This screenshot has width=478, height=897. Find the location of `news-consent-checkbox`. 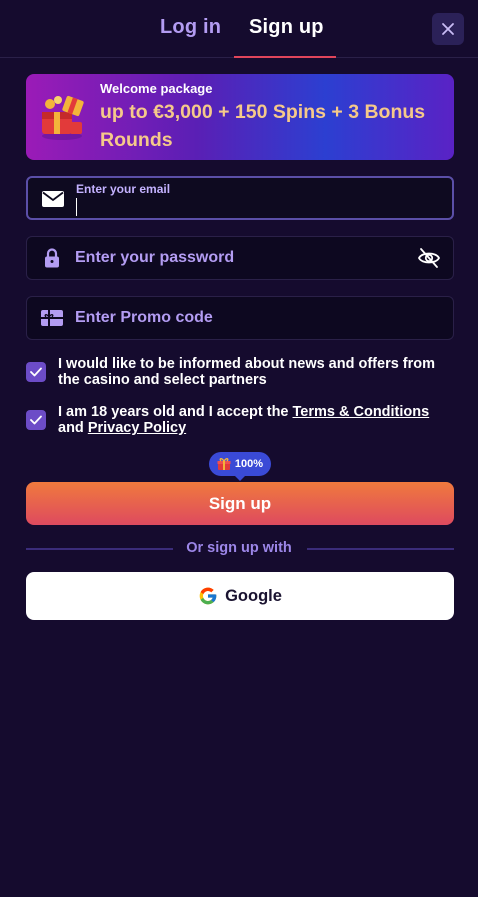

news-consent-checkbox is located at coordinates (36, 372).